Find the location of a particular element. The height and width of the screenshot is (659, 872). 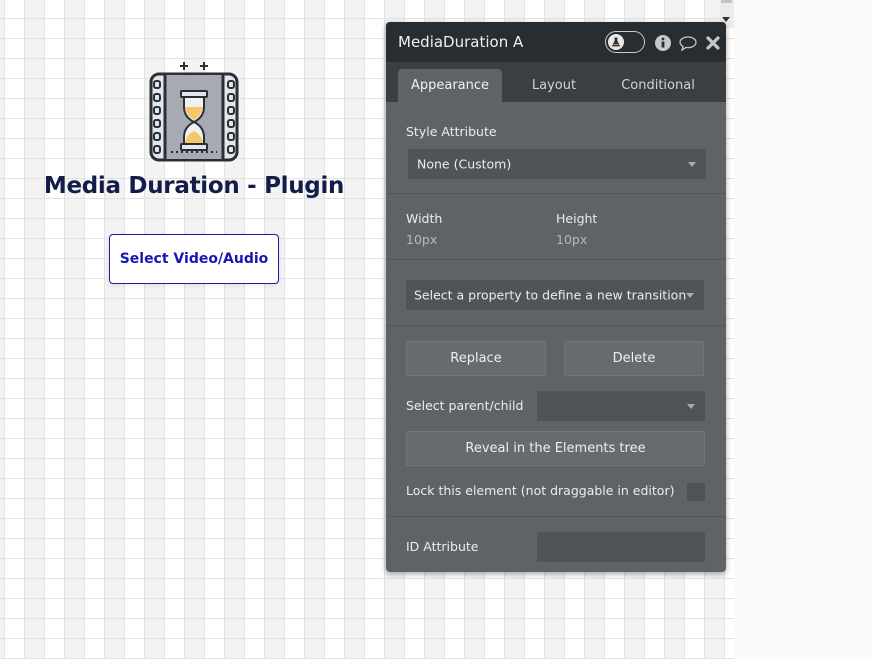

width-label: Width is located at coordinates (424, 218).